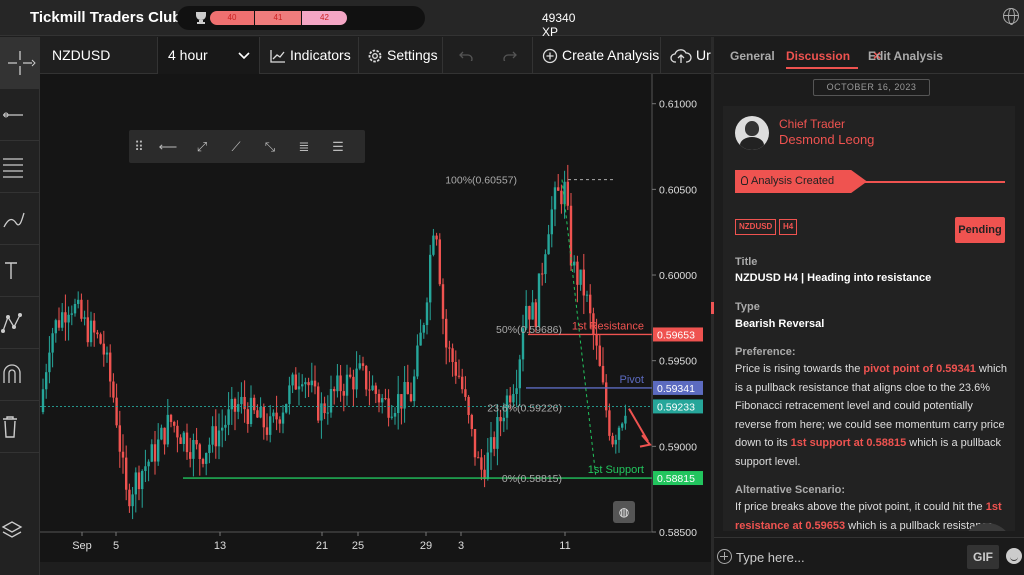  What do you see at coordinates (678, 276) in the screenshot?
I see `y-tick-label: 0.60000` at bounding box center [678, 276].